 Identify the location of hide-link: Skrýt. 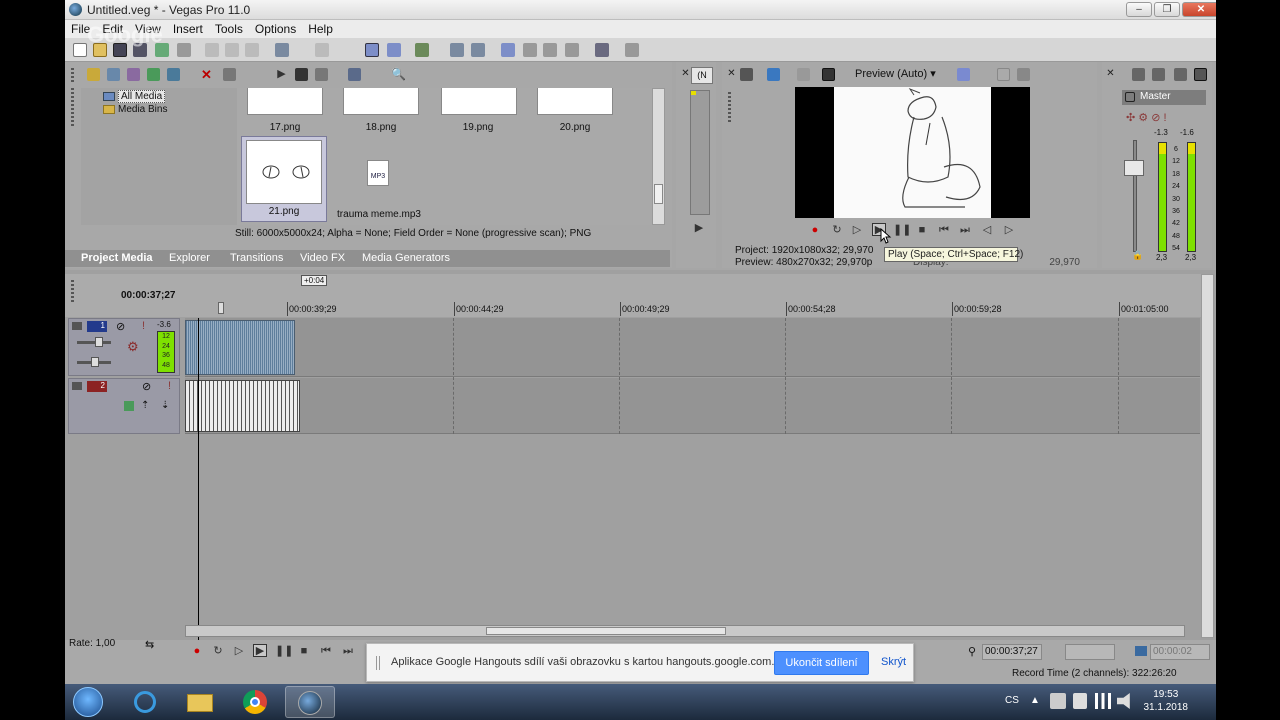
(893, 662).